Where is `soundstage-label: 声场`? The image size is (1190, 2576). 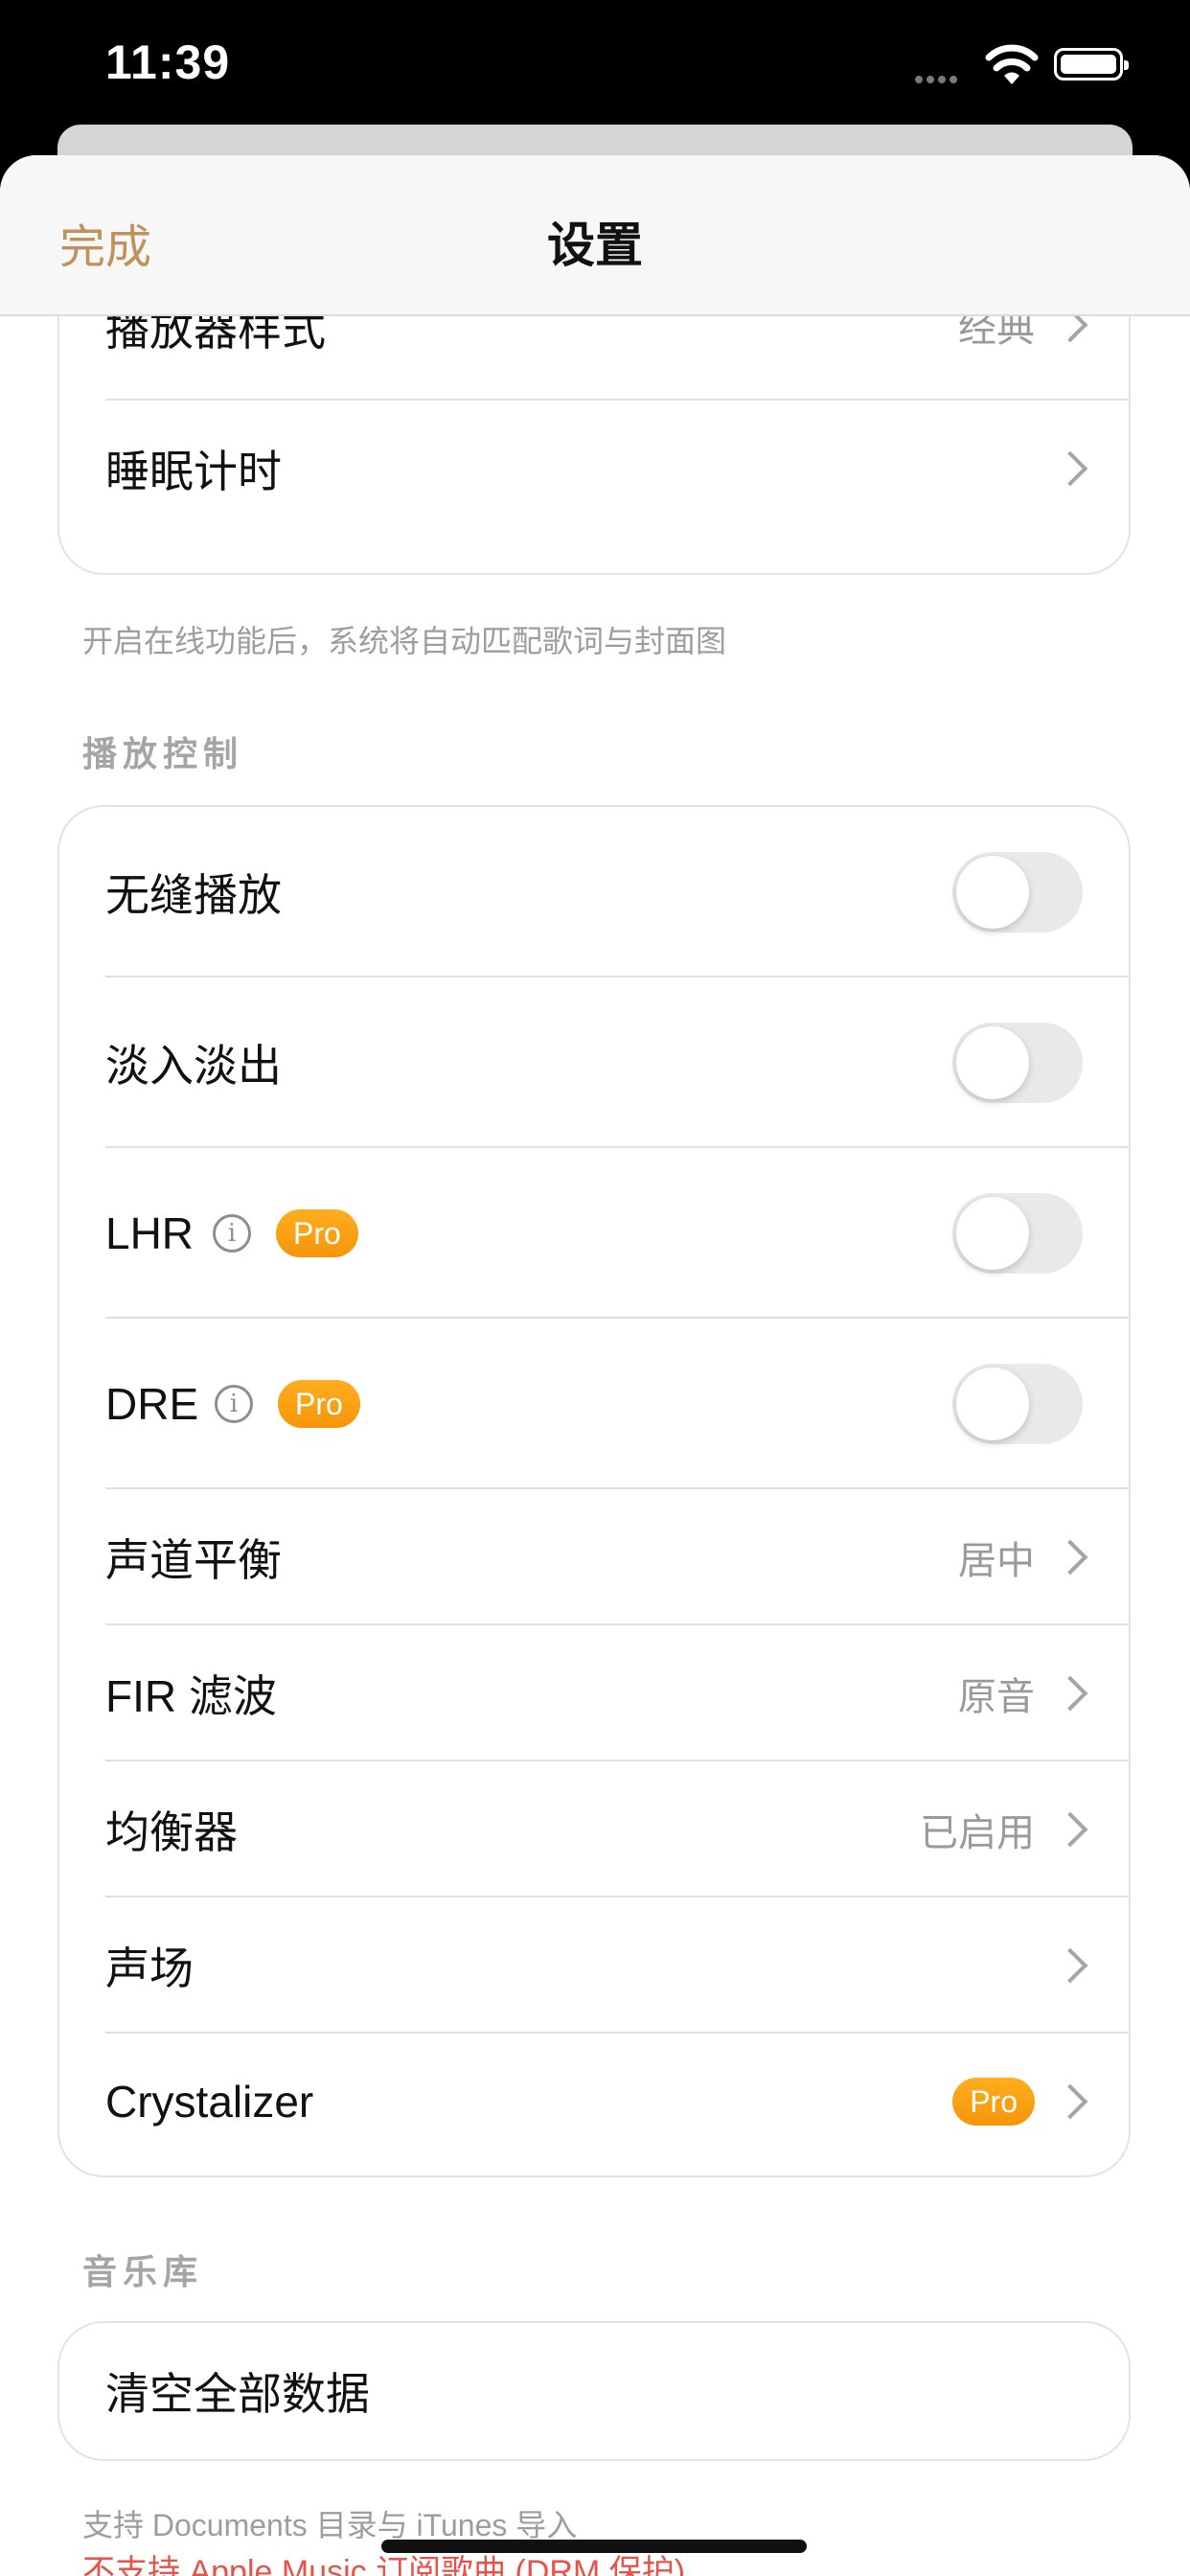 soundstage-label: 声场 is located at coordinates (150, 1968).